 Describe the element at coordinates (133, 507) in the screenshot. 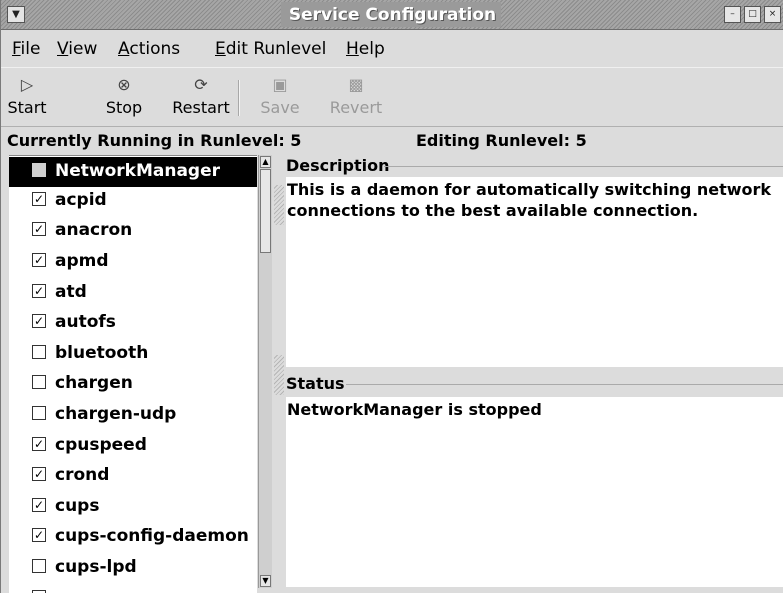

I see `service-row-cups: ✓ cups` at that location.